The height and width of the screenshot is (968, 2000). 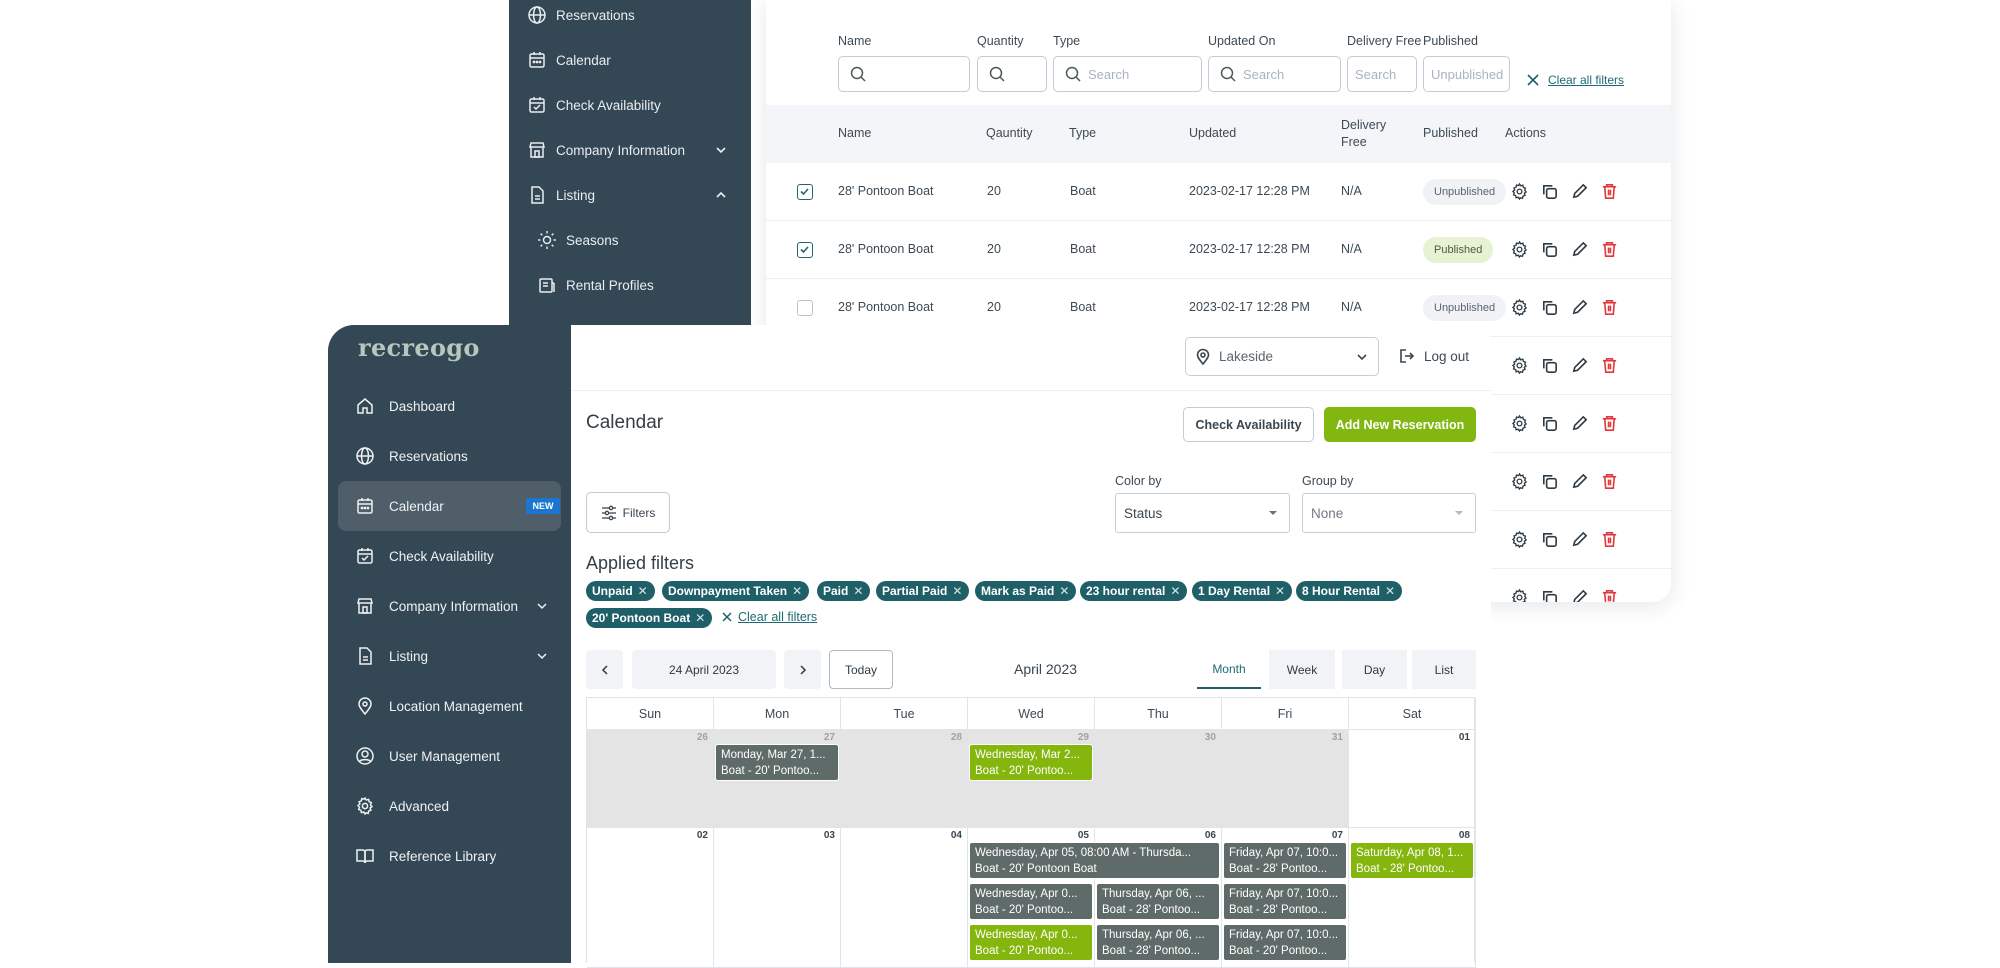 What do you see at coordinates (1302, 669) in the screenshot?
I see `view-tab-week: Week` at bounding box center [1302, 669].